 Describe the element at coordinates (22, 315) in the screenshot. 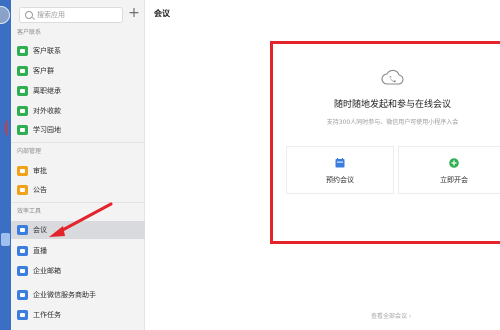

I see `task-icon` at that location.